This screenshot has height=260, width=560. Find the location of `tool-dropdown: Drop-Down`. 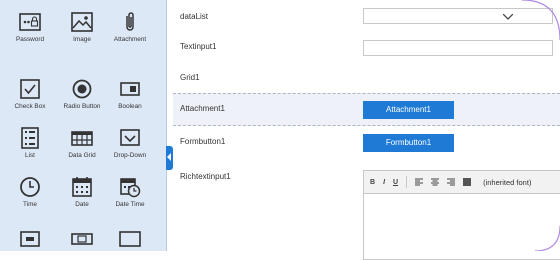

tool-dropdown: Drop-Down is located at coordinates (130, 143).